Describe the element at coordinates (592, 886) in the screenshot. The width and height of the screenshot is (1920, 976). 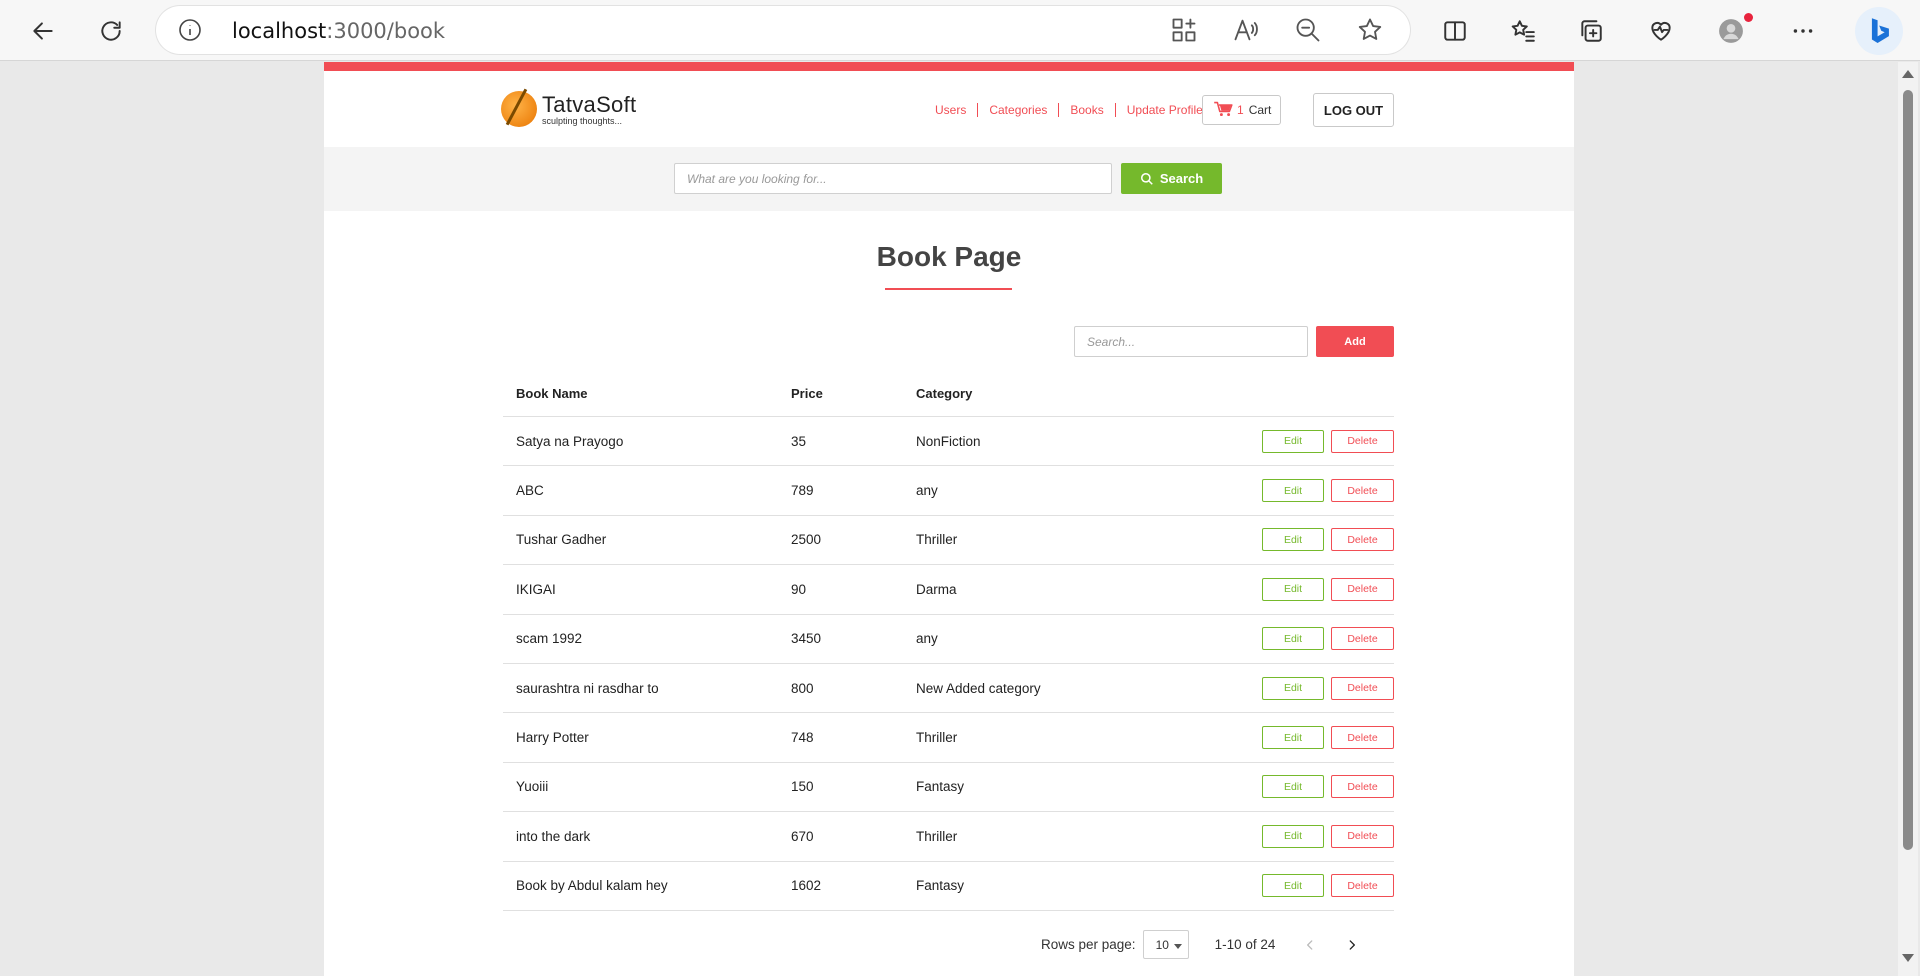
I see `cell-book-name: Book by Abdul kalam hey` at that location.